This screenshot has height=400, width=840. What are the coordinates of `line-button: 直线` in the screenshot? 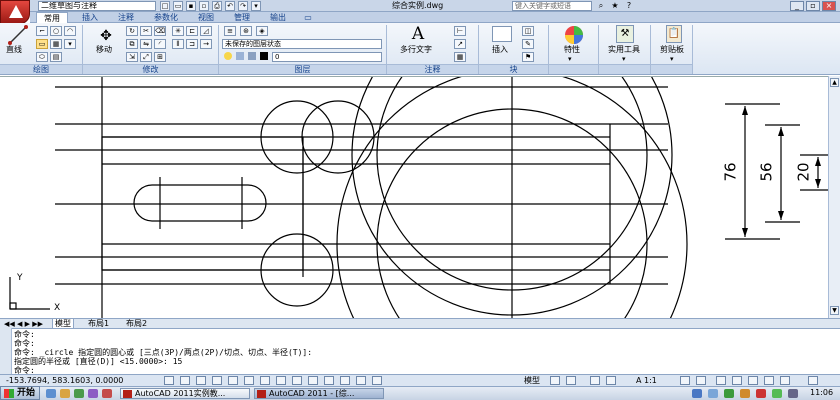 It's located at (14, 50).